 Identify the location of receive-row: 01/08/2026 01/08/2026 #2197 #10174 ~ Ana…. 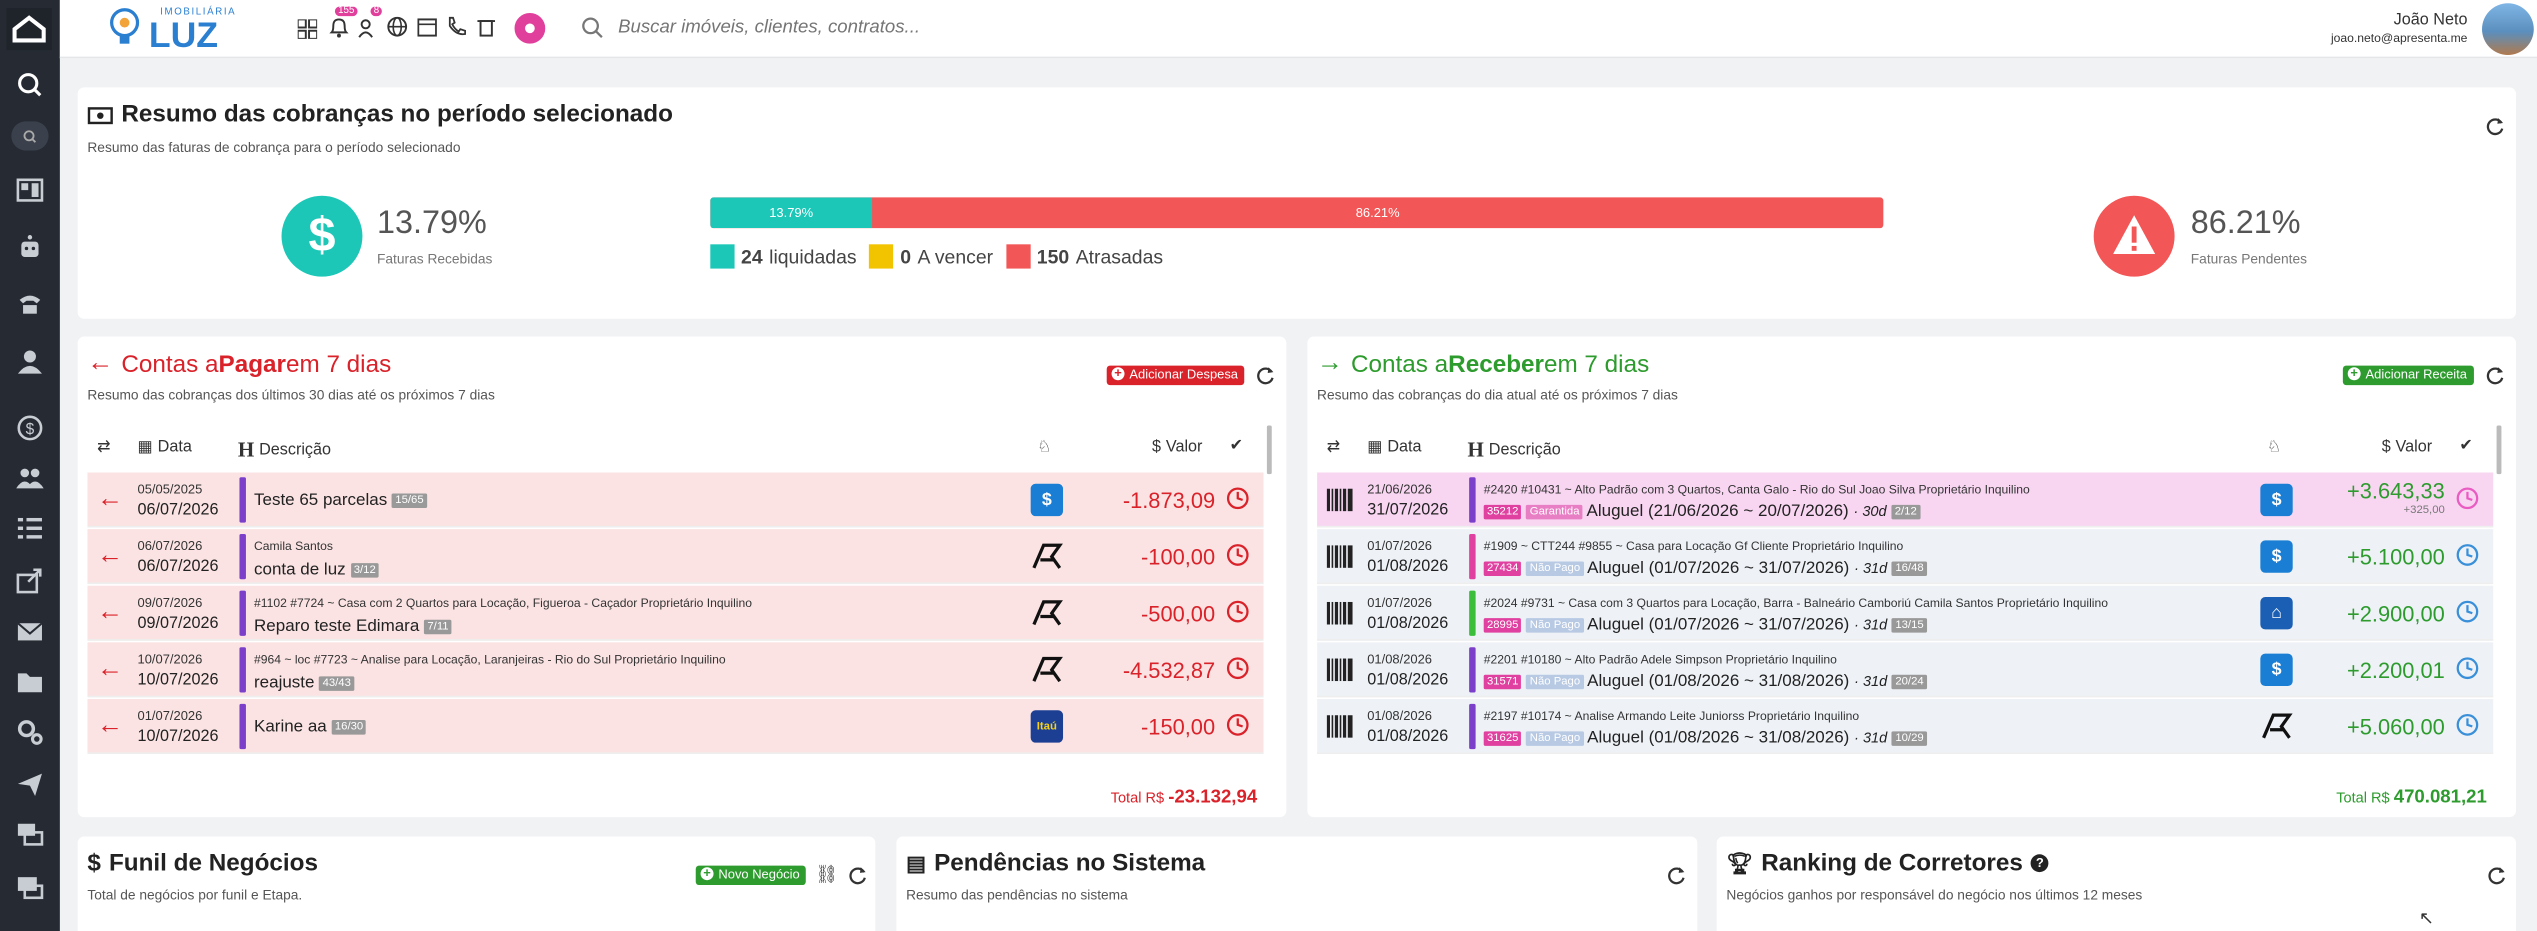
(1905, 726).